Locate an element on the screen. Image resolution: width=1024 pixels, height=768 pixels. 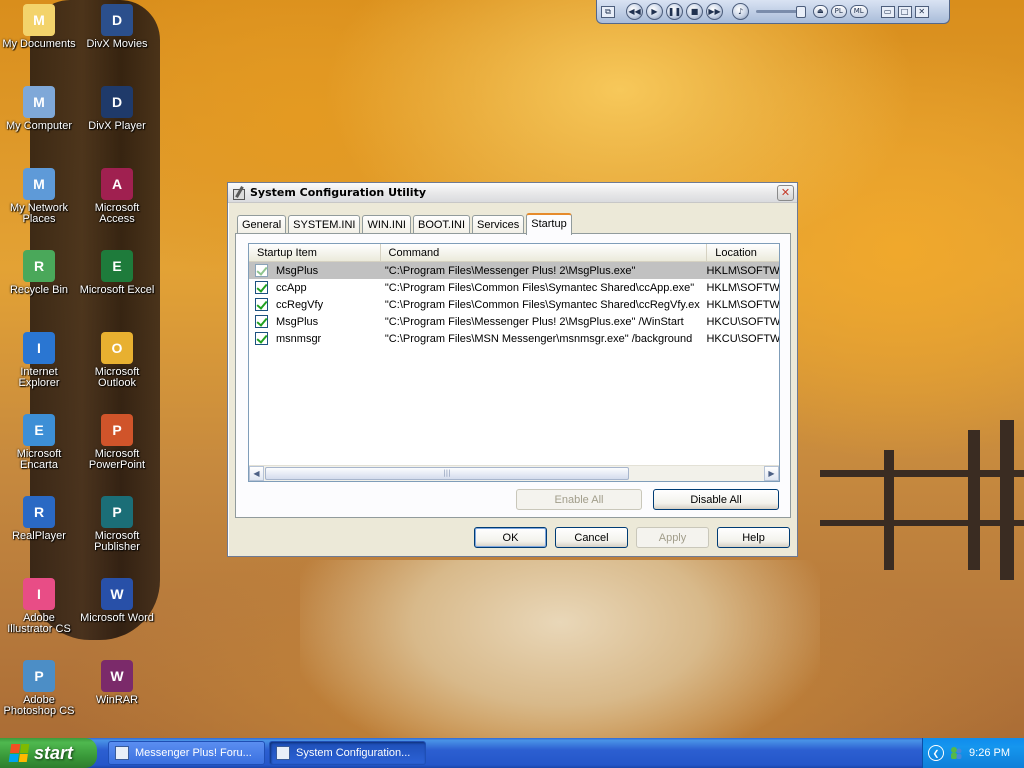
scroll-thumb: ||| is located at coordinates (447, 473).